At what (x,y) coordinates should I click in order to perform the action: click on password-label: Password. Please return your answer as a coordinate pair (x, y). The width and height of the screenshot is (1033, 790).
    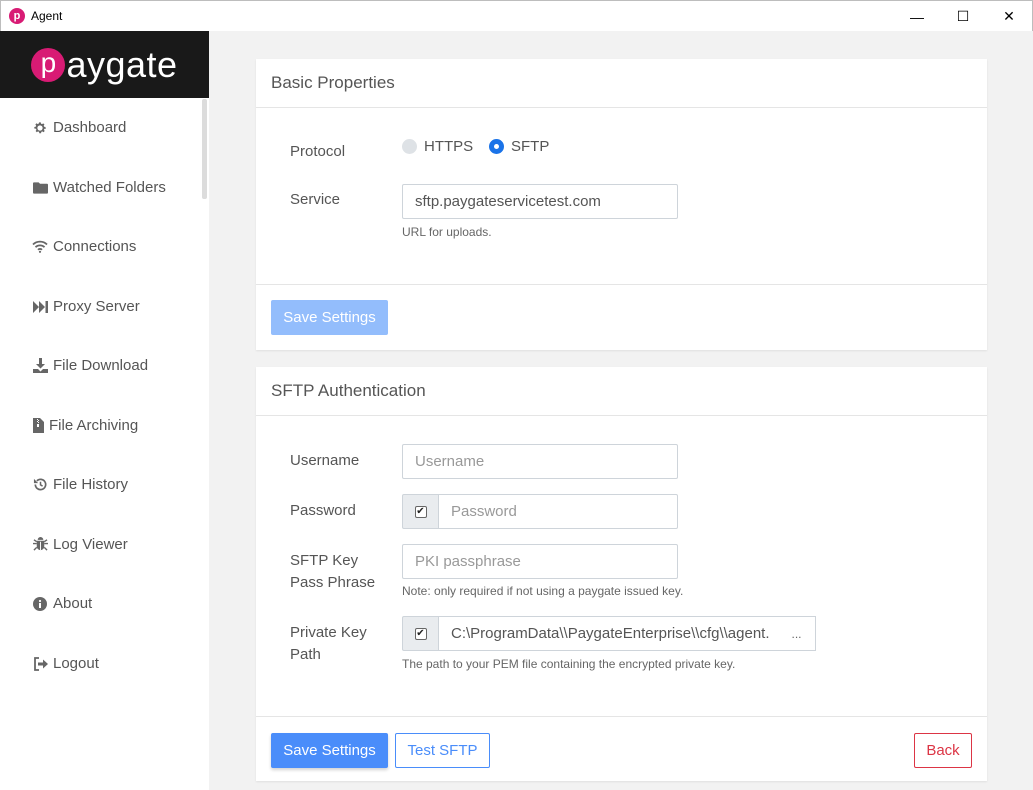
    Looking at the image, I should click on (323, 510).